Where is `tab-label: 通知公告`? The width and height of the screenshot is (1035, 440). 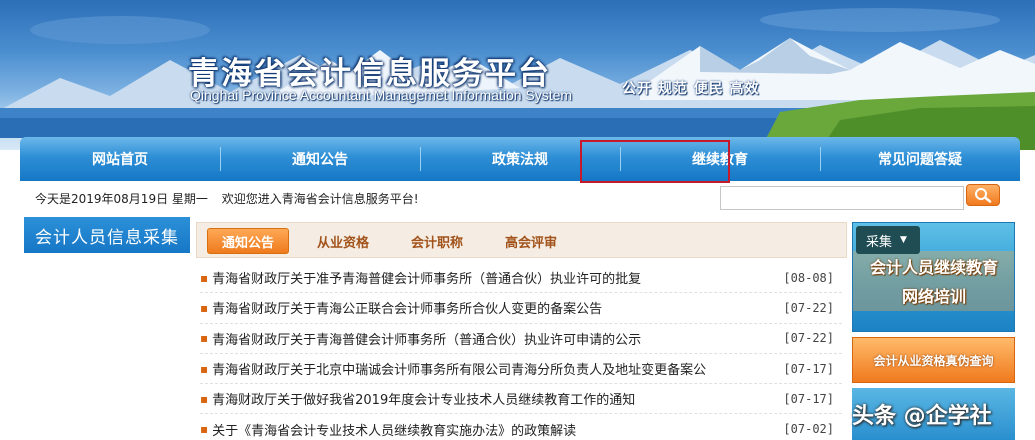
tab-label: 通知公告 is located at coordinates (247, 243).